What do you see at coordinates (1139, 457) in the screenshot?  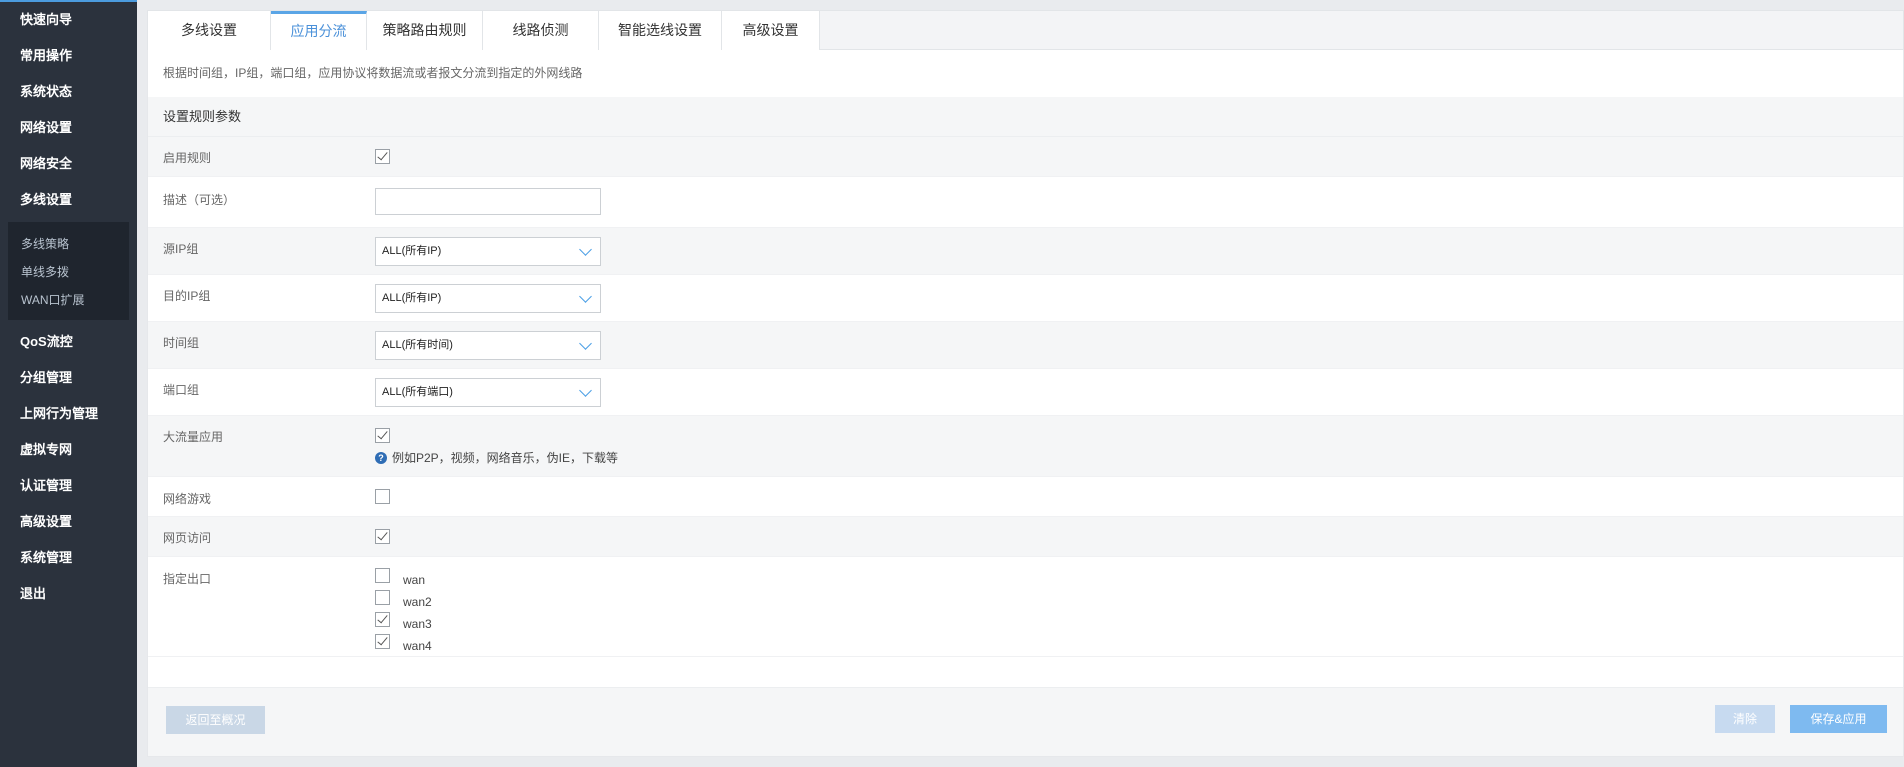 I see `bulk-app-hint: ? 例如P2P，视频，网络音乐，伪IE，下载等` at bounding box center [1139, 457].